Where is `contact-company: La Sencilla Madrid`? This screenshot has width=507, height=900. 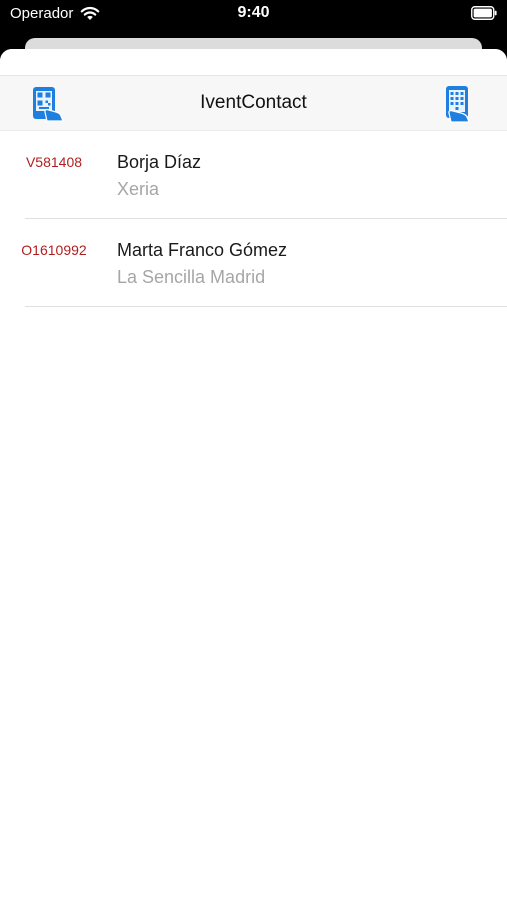
contact-company: La Sencilla Madrid is located at coordinates (191, 277).